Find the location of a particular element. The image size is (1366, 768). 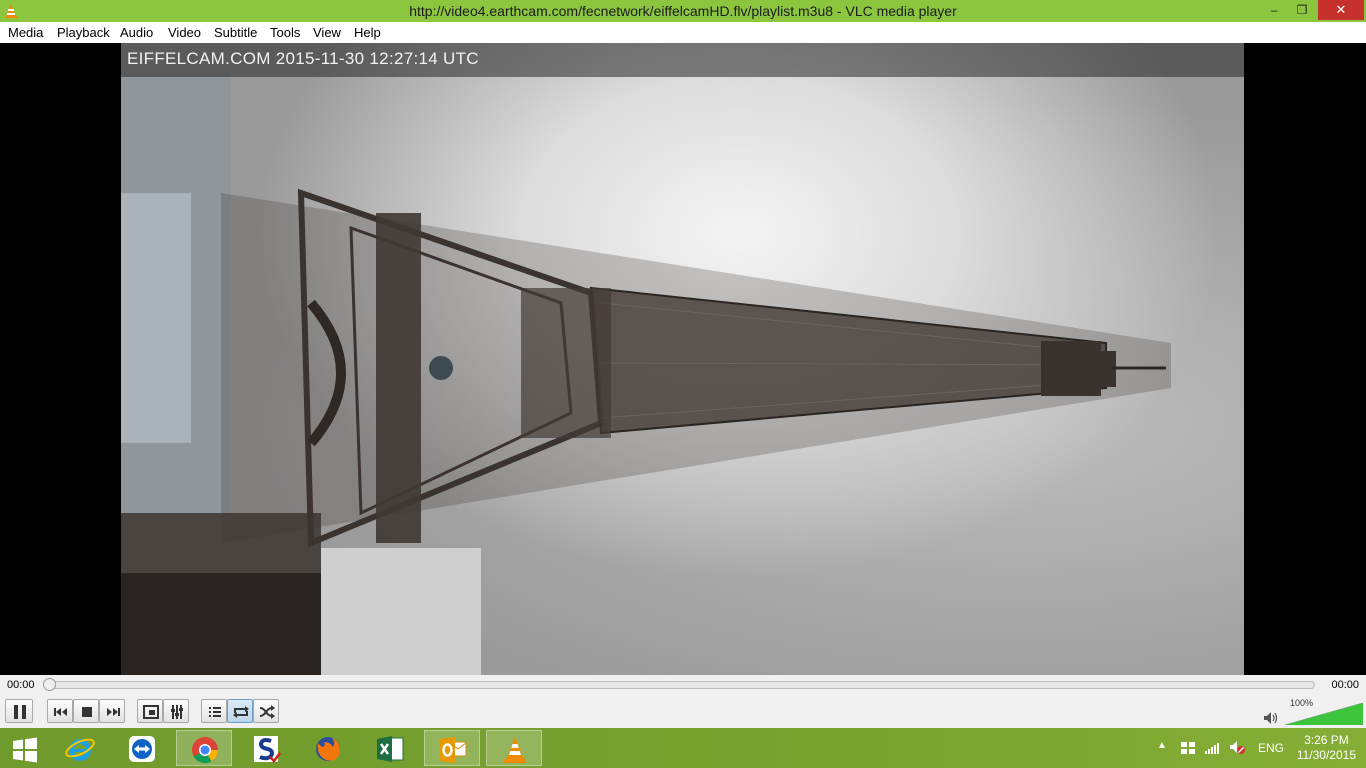

menu-audio: Audio is located at coordinates (136, 32).